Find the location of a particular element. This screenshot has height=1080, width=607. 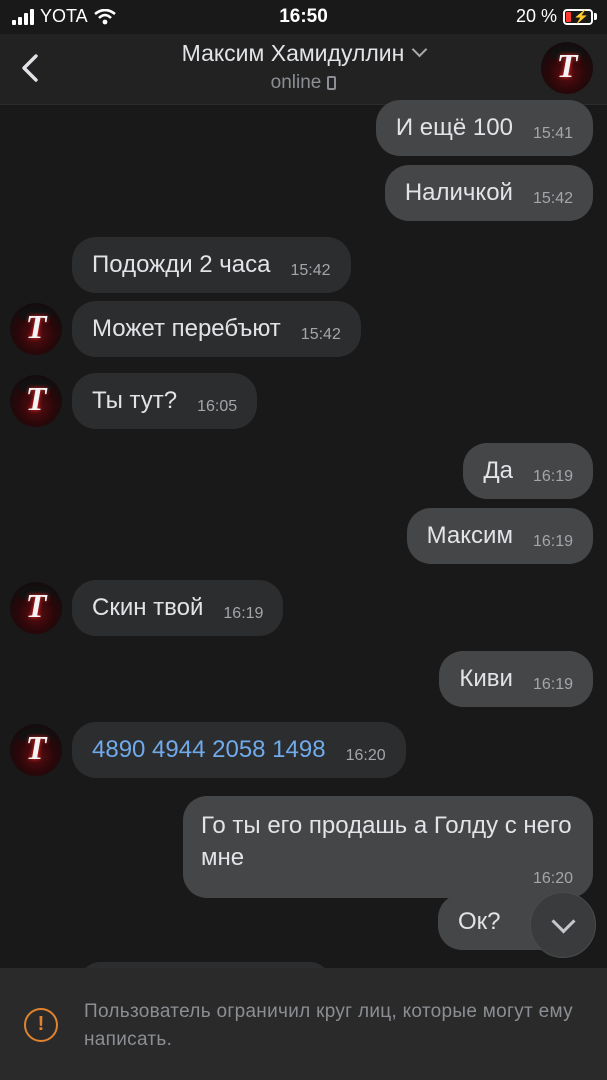

status-right: 20 % ⚡ is located at coordinates (556, 16).